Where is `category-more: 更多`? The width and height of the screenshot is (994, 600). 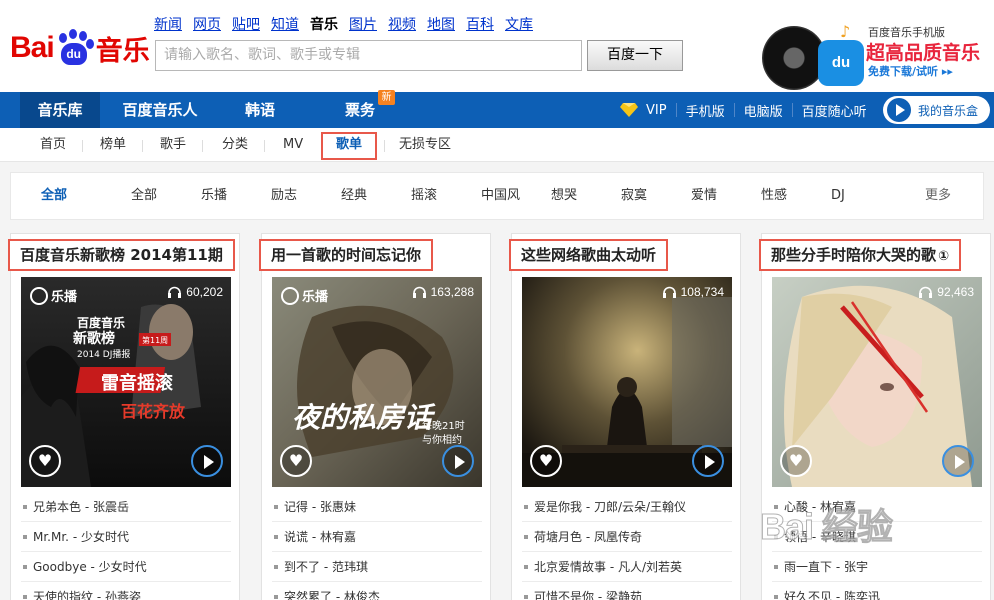 category-more: 更多 is located at coordinates (938, 196).